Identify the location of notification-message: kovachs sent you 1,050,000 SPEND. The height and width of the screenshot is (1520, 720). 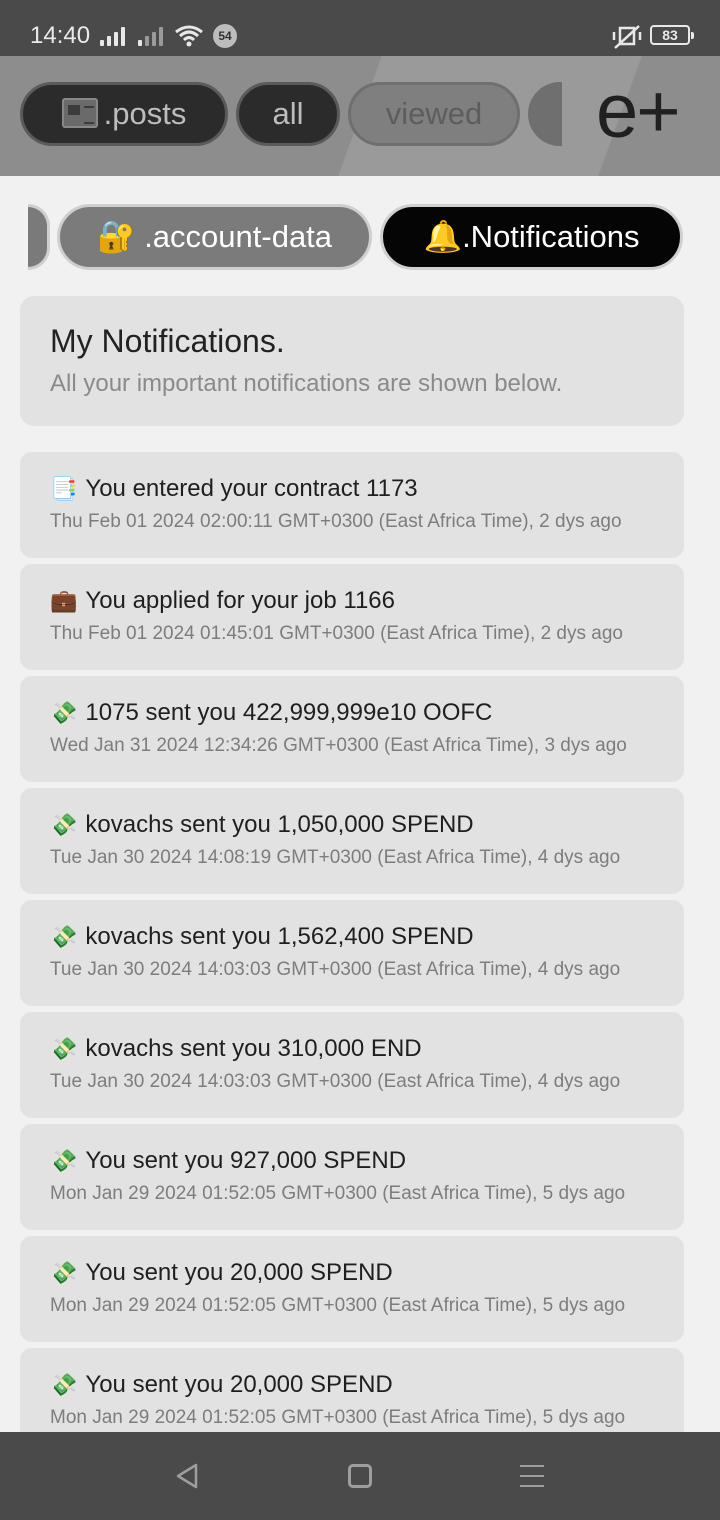
(279, 824).